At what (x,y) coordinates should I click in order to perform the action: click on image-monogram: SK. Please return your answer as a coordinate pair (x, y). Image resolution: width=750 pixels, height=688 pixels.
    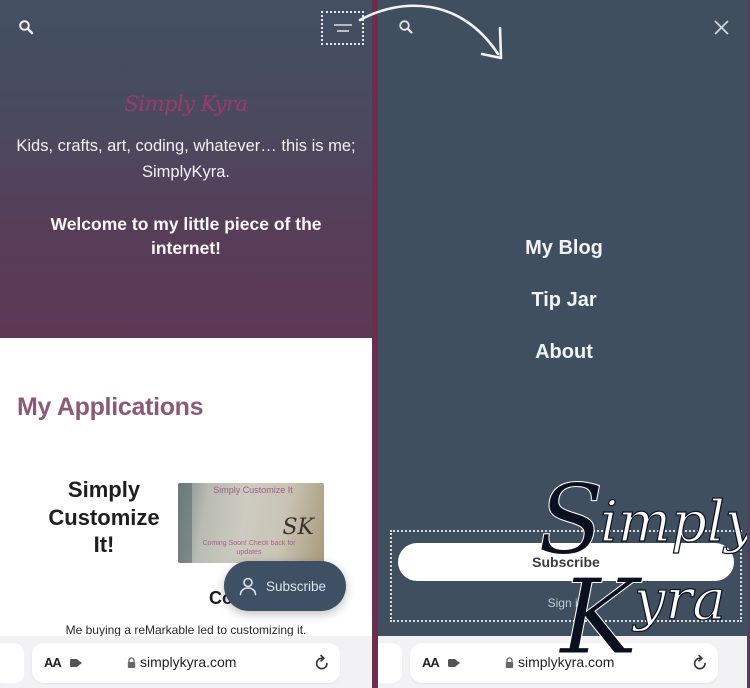
    Looking at the image, I should click on (298, 527).